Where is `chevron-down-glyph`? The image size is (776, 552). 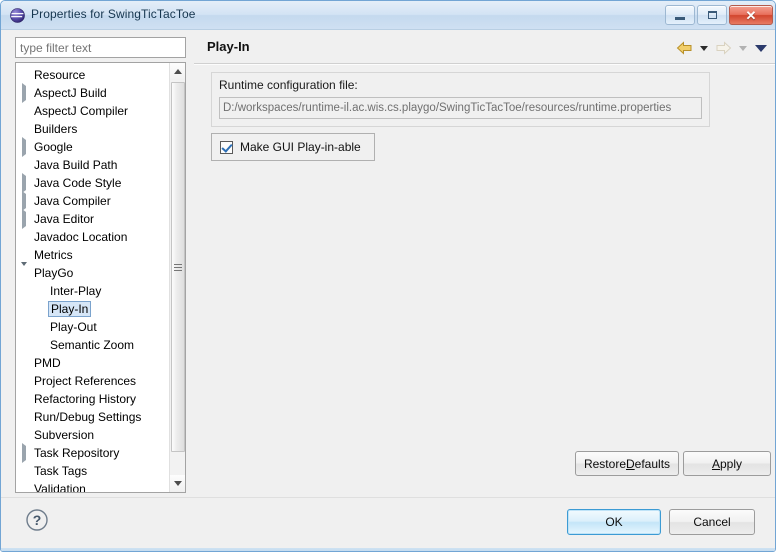
chevron-down-glyph is located at coordinates (24, 271).